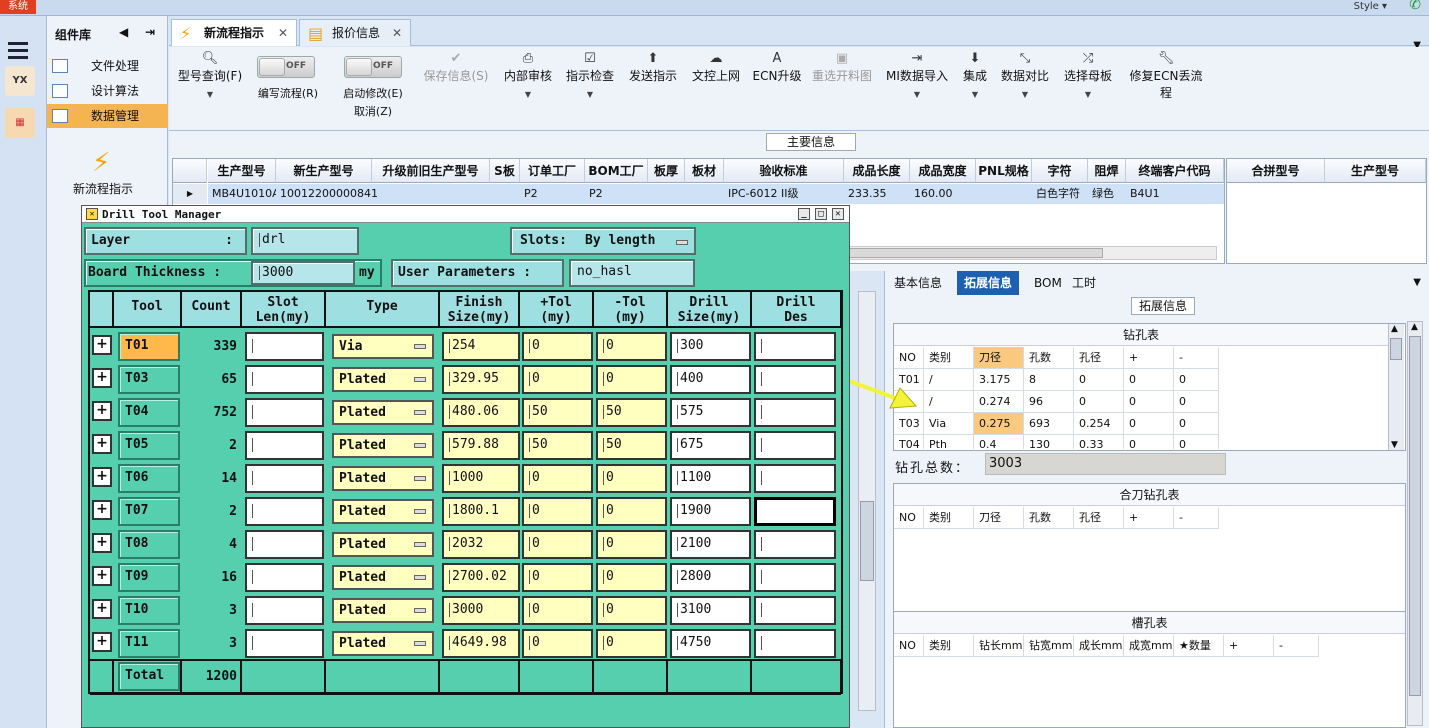  What do you see at coordinates (710, 412) in the screenshot?
I see `drill-size-input: 575` at bounding box center [710, 412].